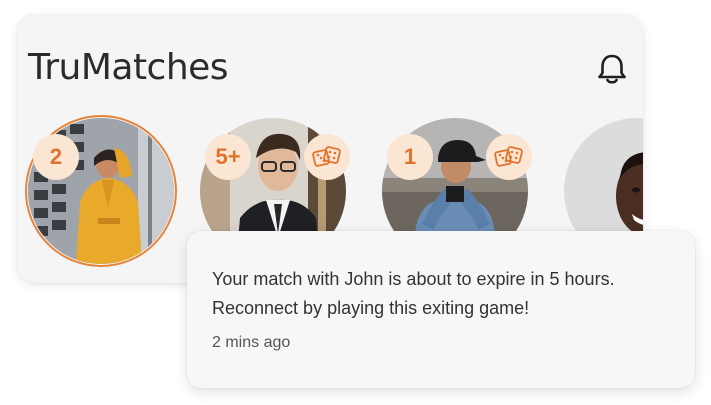  Describe the element at coordinates (56, 157) in the screenshot. I see `match-count-badge: 2` at that location.